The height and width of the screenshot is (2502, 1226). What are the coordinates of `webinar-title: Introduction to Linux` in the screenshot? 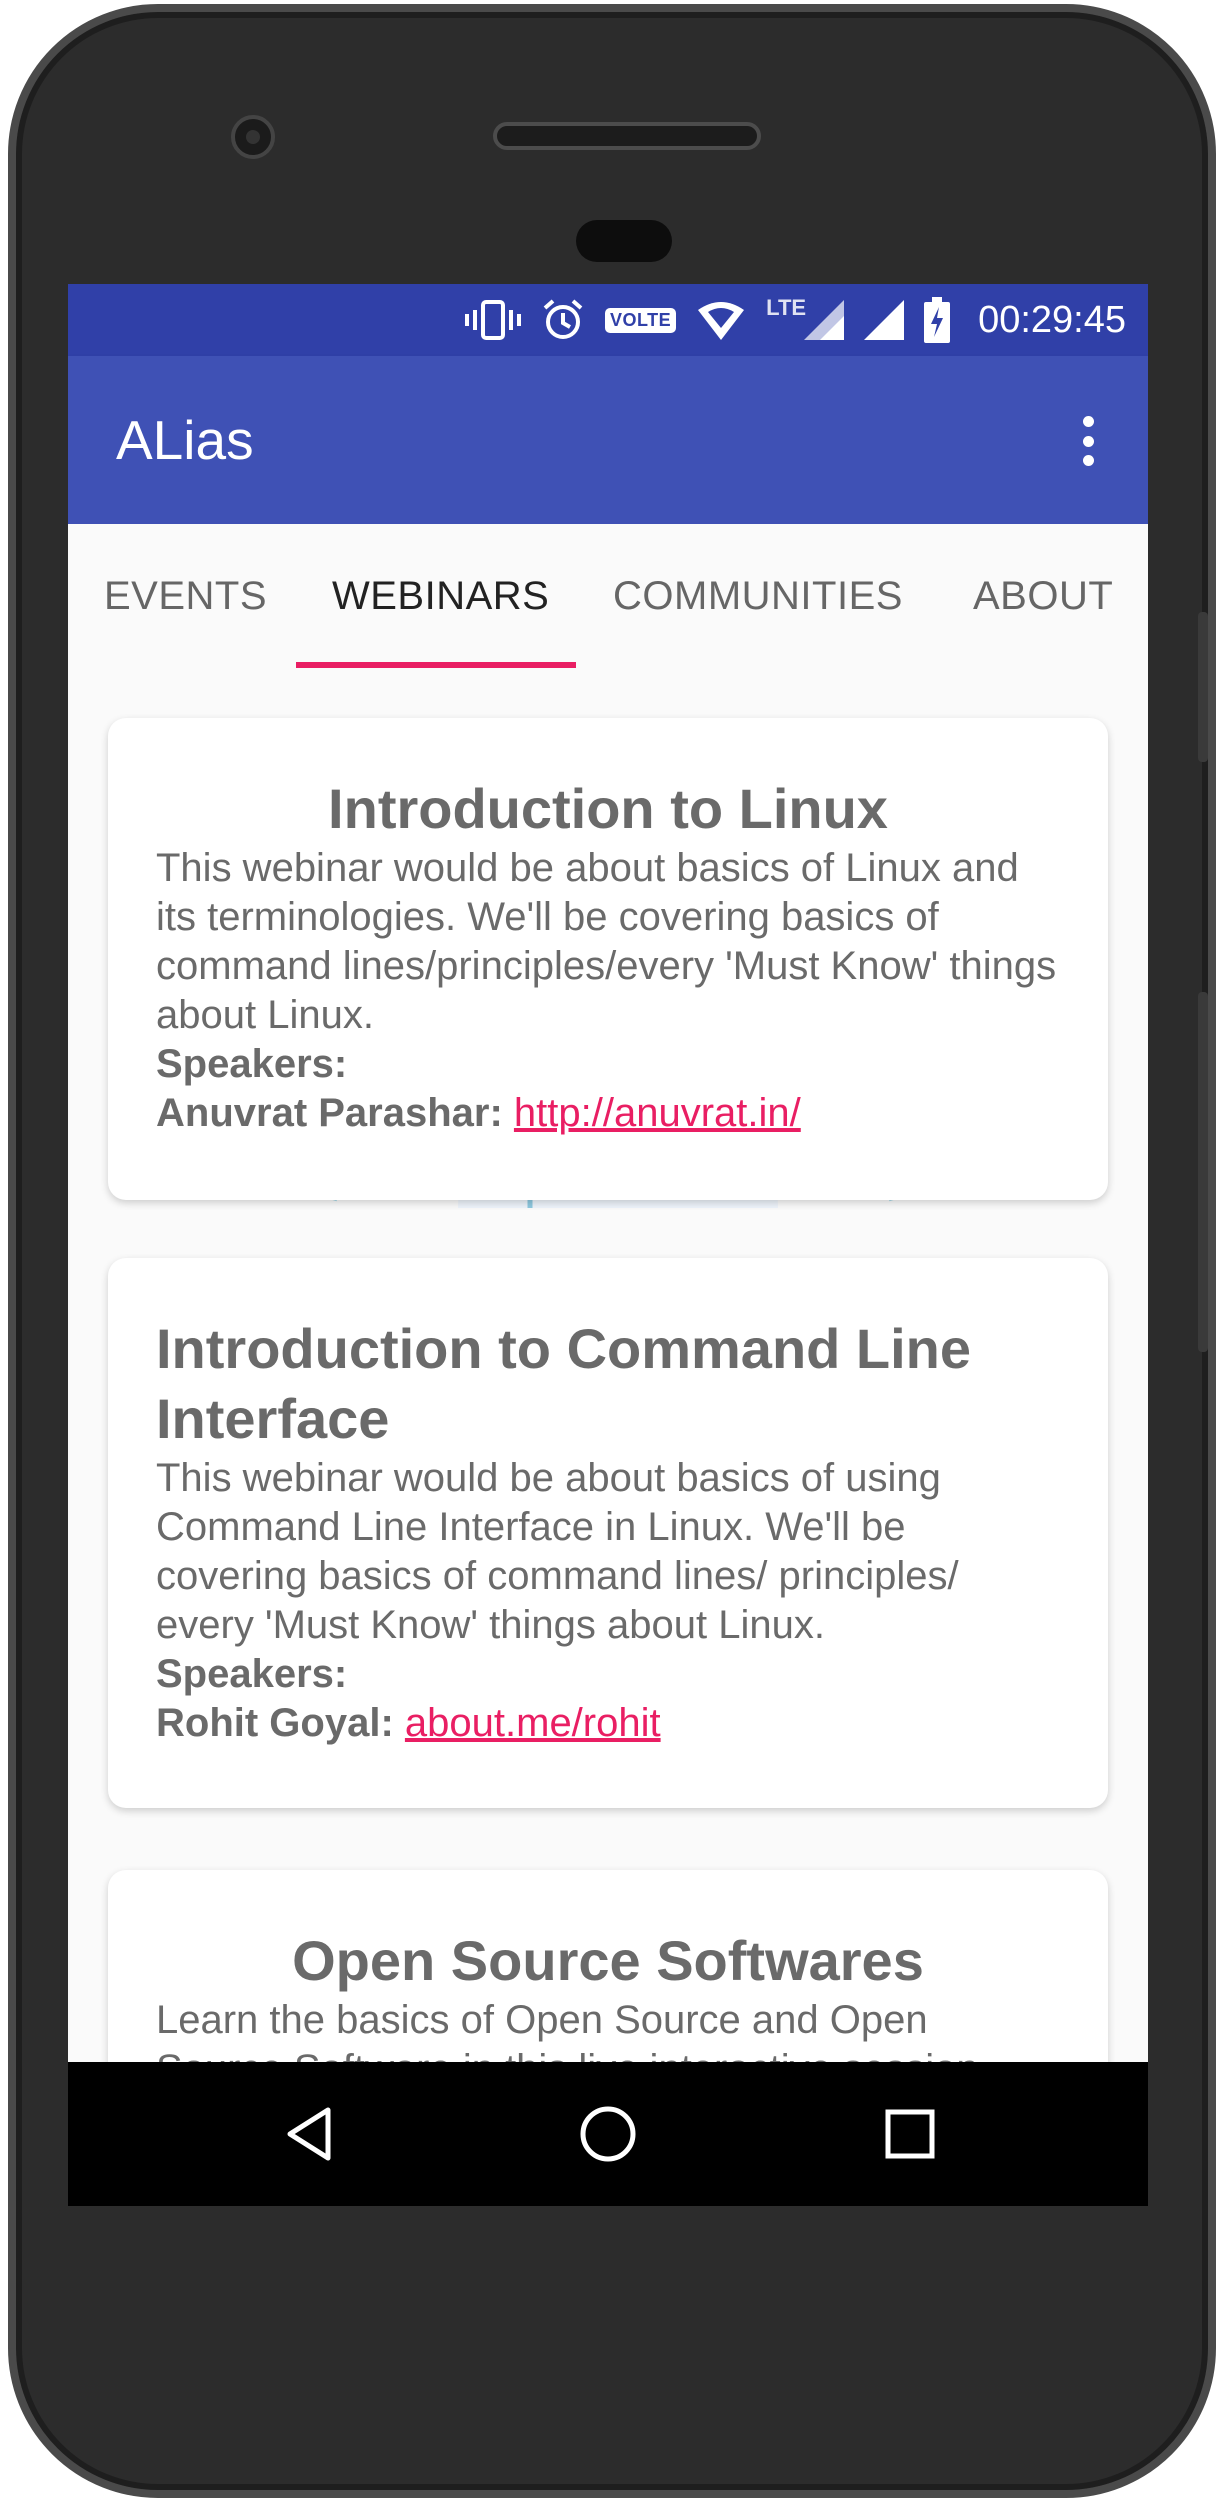 It's located at (608, 808).